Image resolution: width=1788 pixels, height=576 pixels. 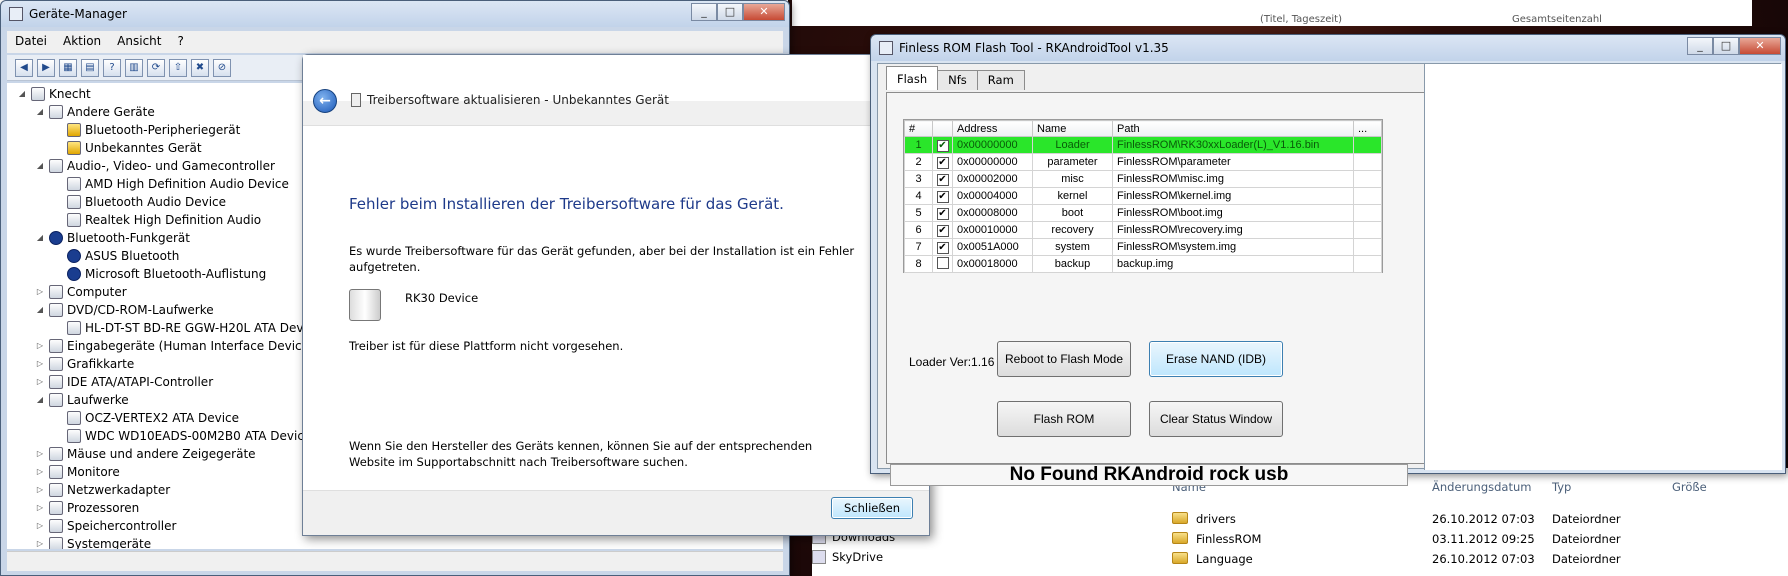 I want to click on help-icon: ?, so click(x=112, y=68).